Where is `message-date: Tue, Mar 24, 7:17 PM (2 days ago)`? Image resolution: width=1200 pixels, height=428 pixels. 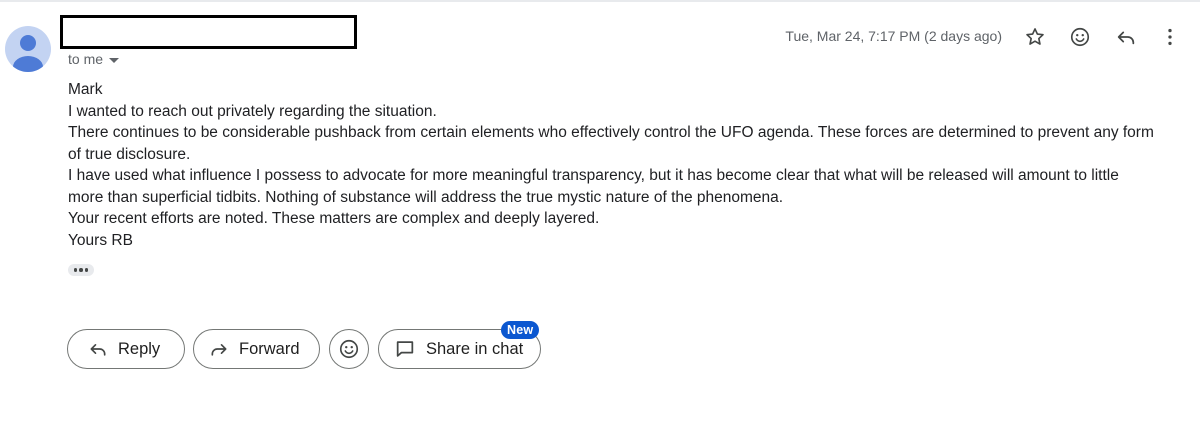
message-date: Tue, Mar 24, 7:17 PM (2 days ago) is located at coordinates (893, 36).